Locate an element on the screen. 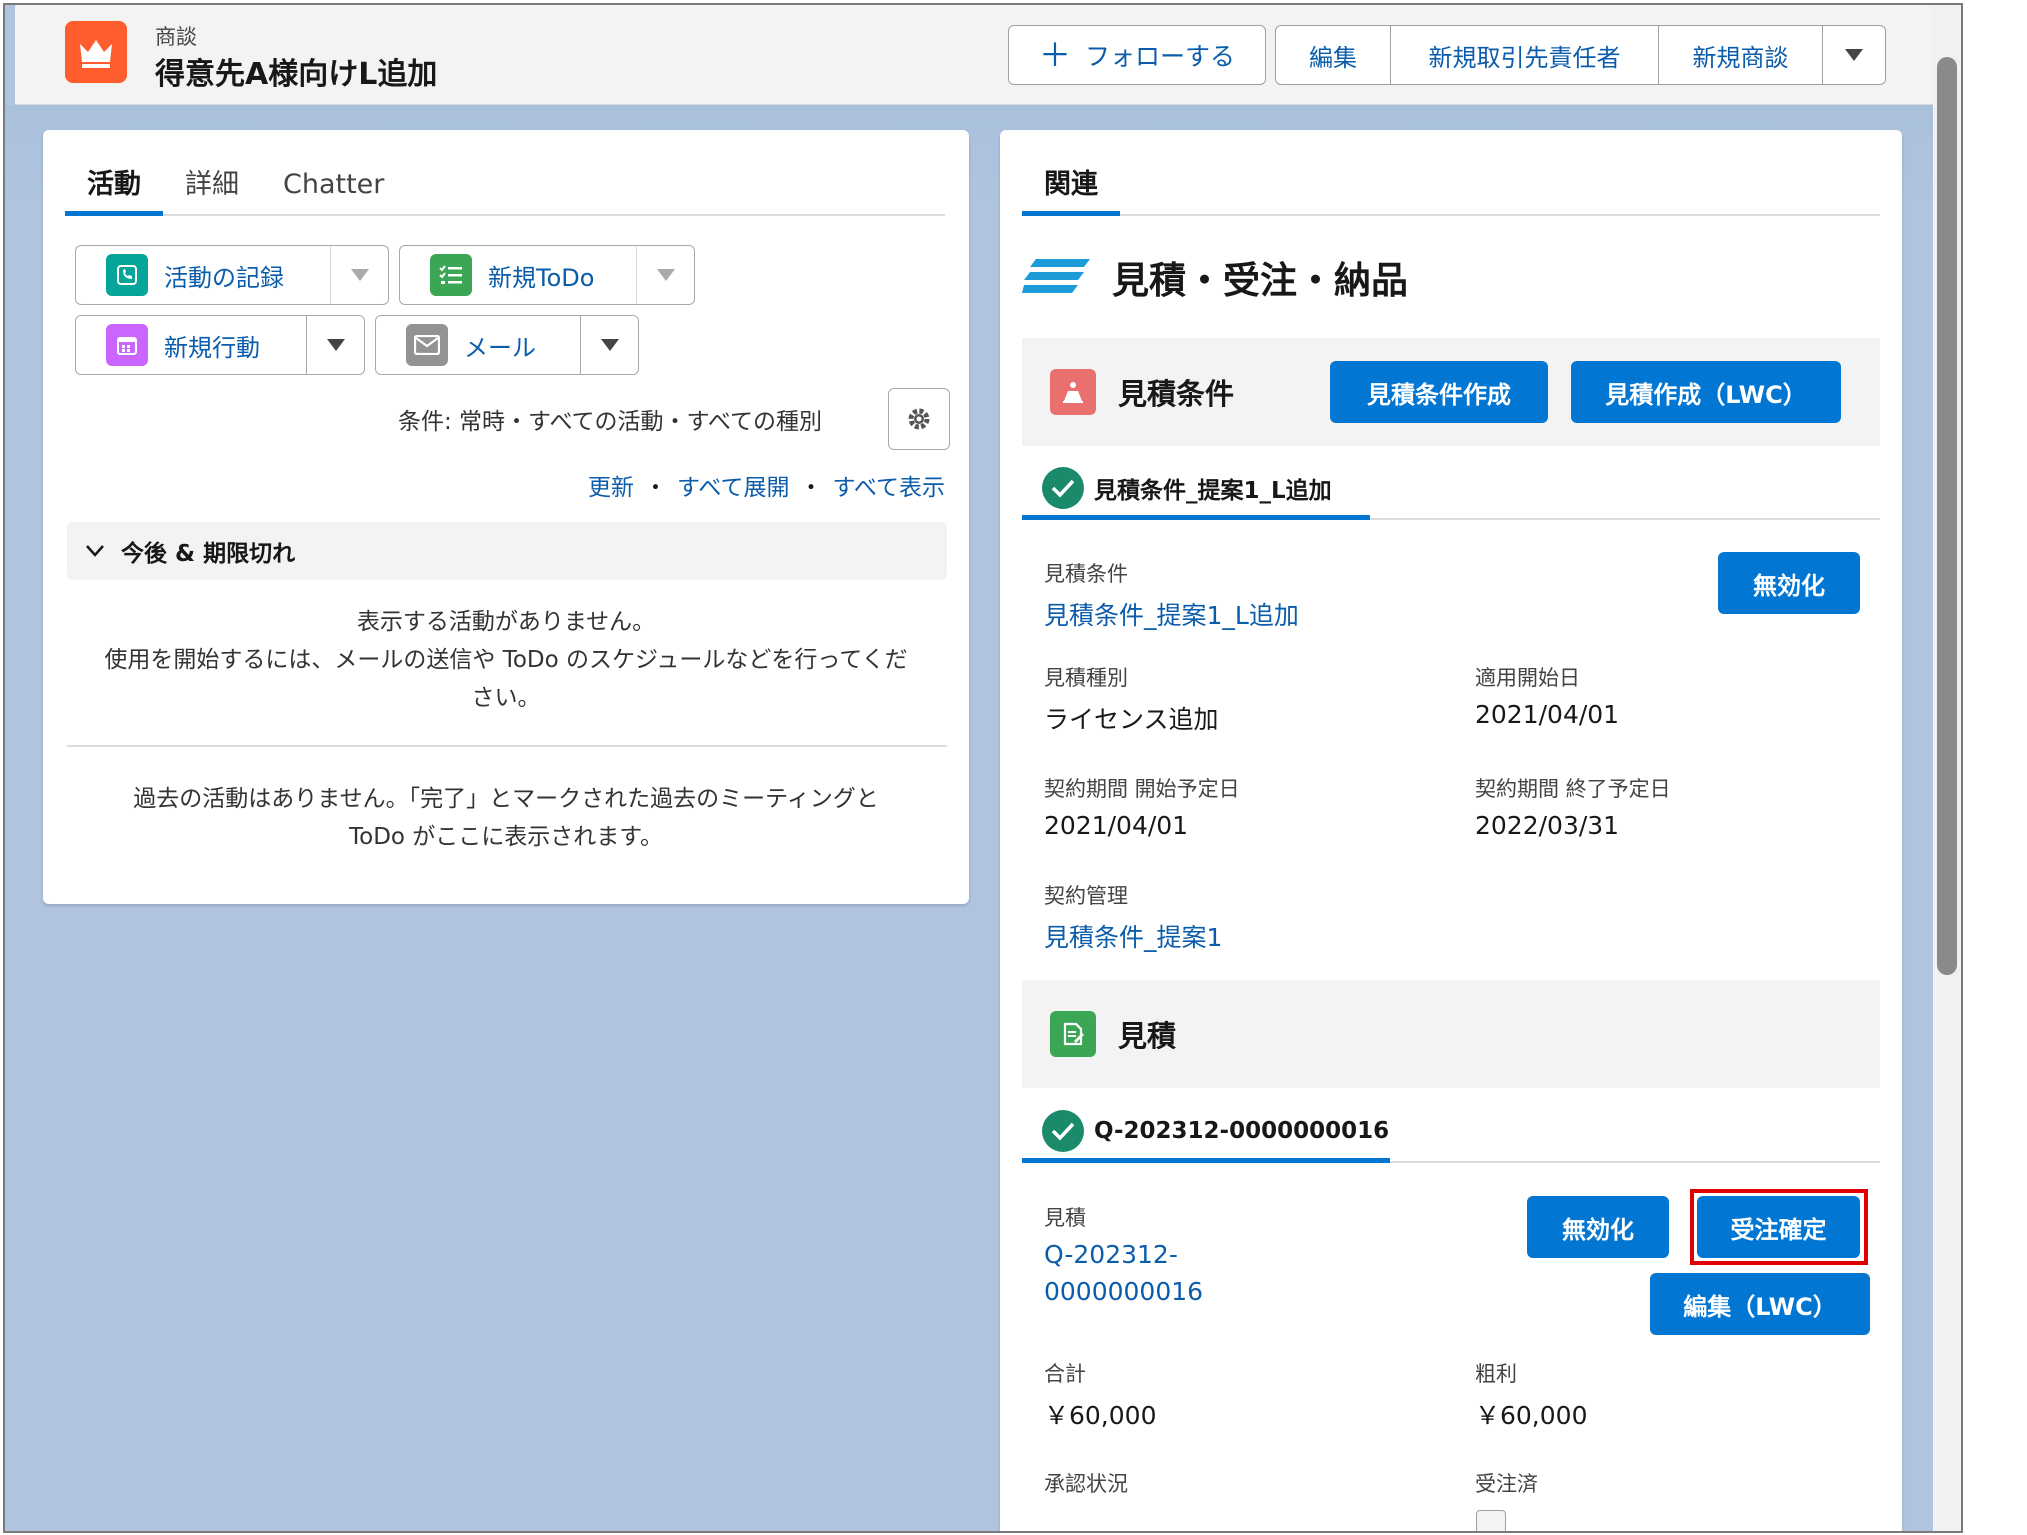 This screenshot has width=2027, height=1535. email-icon is located at coordinates (427, 345).